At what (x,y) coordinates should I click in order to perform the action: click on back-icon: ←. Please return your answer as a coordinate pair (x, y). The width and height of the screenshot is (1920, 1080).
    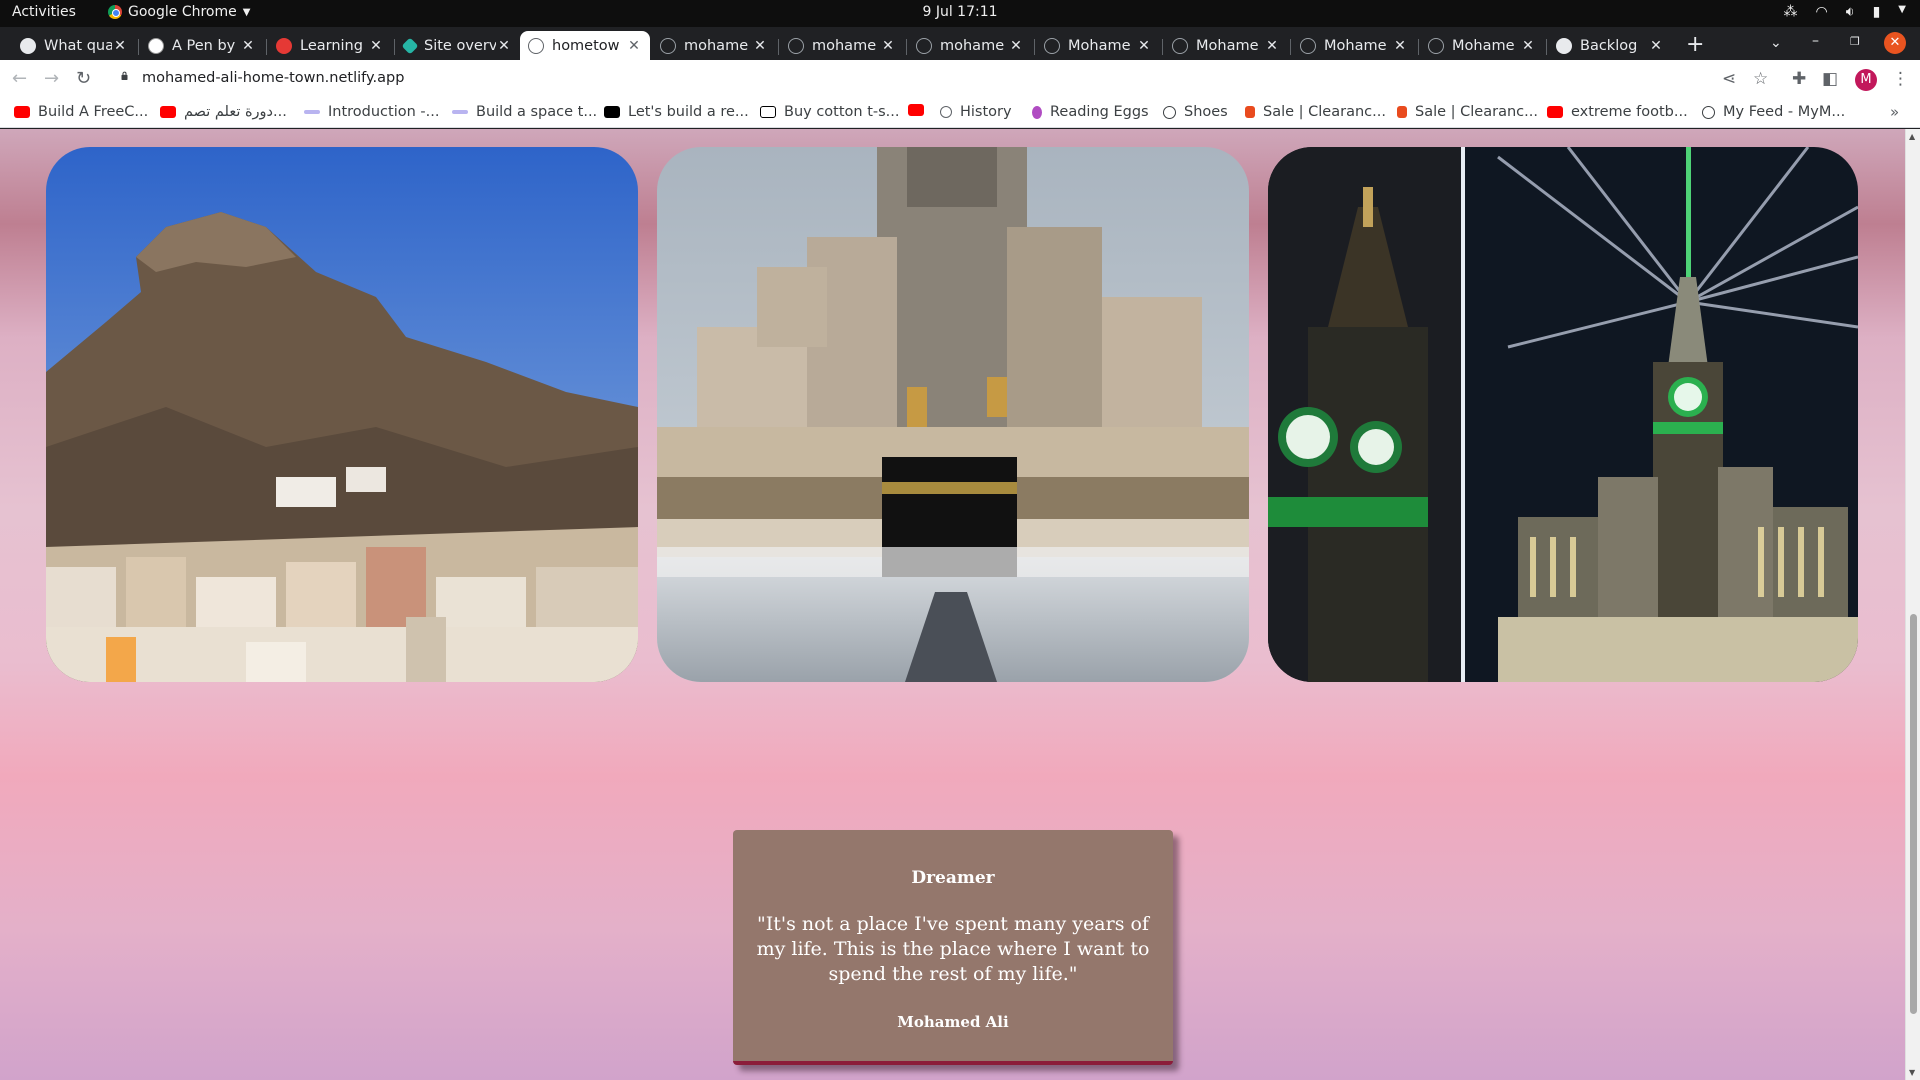
    Looking at the image, I should click on (19, 78).